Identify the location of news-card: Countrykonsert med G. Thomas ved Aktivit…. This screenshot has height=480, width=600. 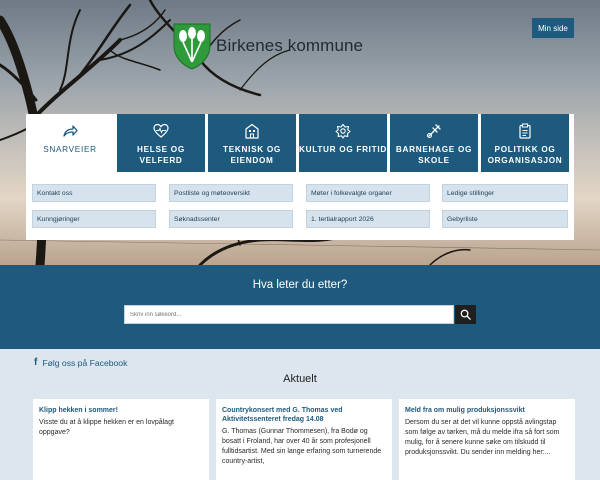
(304, 439).